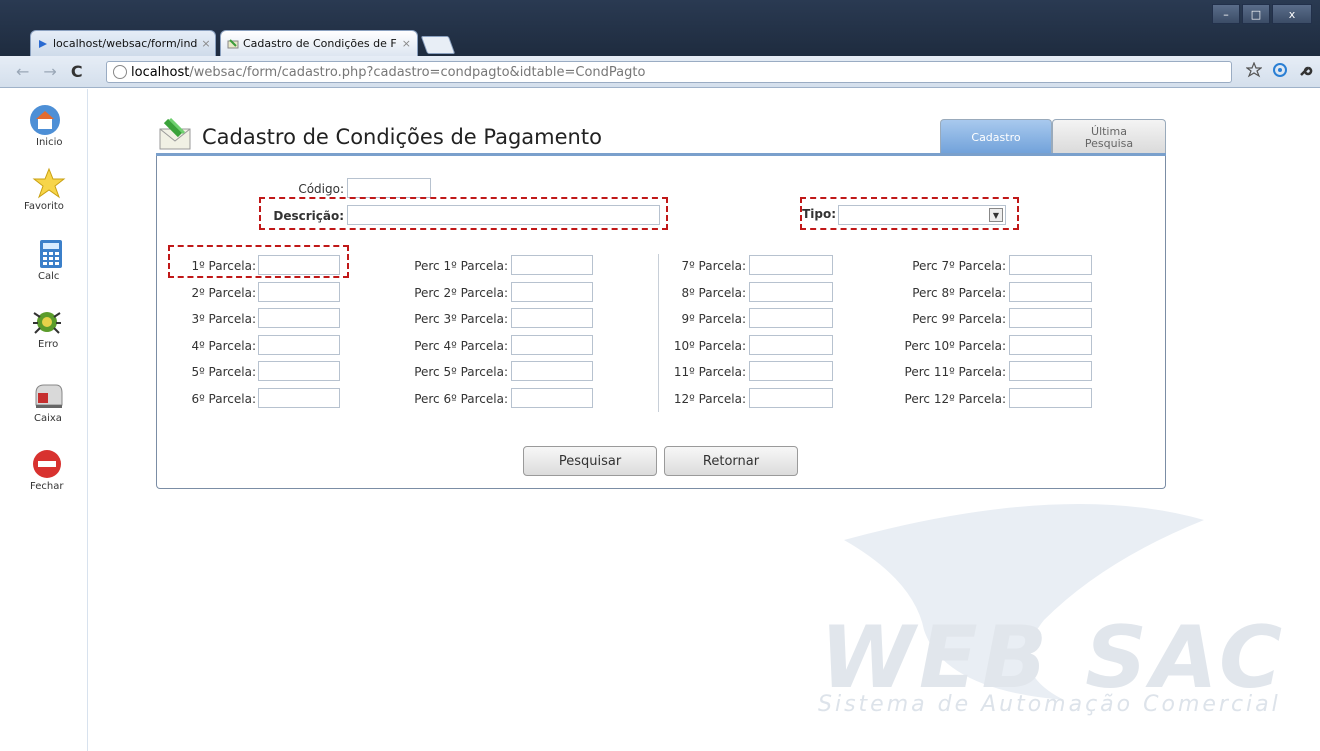 The width and height of the screenshot is (1320, 751). What do you see at coordinates (223, 346) in the screenshot?
I see `parcela-label: 4º Parcela:` at bounding box center [223, 346].